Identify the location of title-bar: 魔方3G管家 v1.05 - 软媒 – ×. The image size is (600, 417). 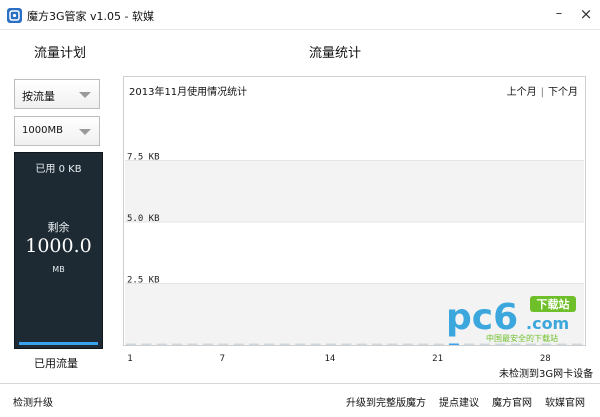
(300, 15).